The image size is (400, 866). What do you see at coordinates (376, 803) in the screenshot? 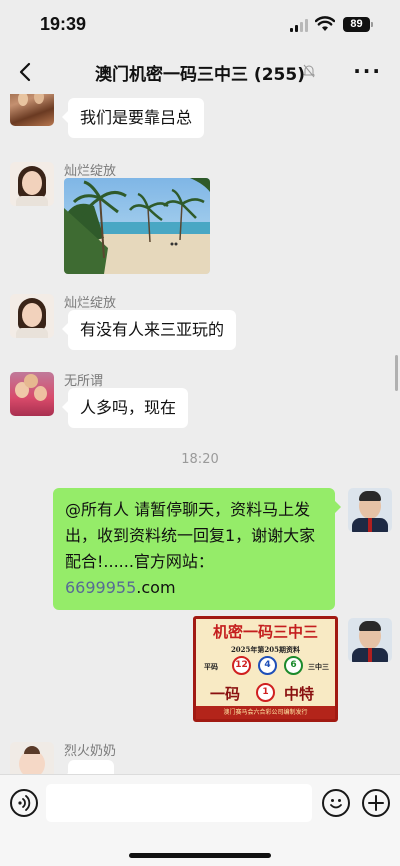
I see `plus-icon` at bounding box center [376, 803].